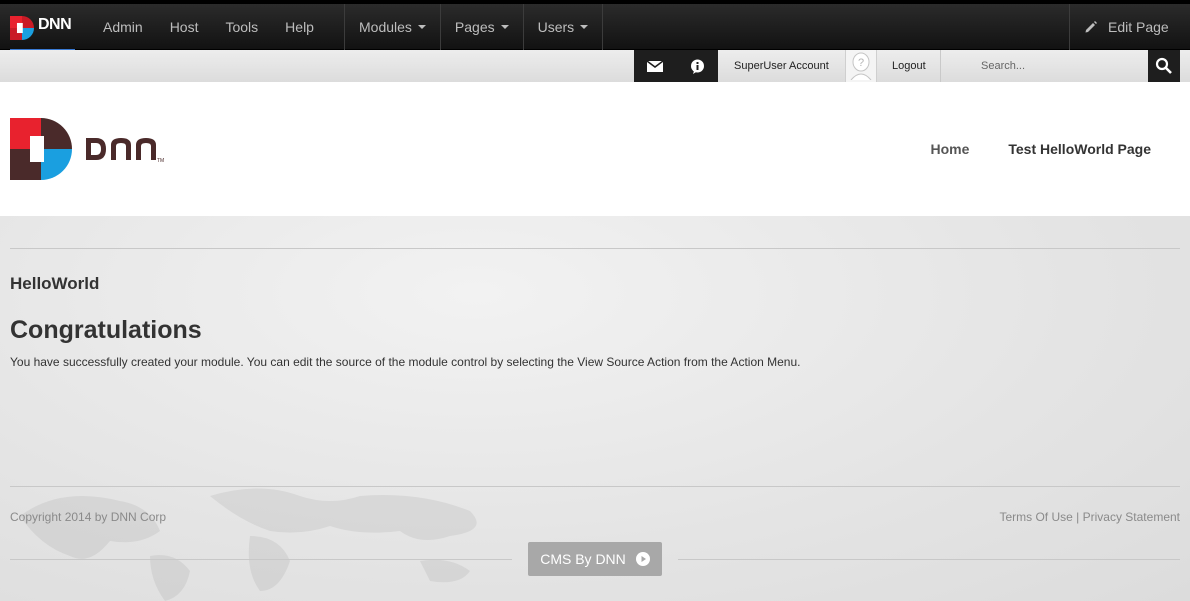 The width and height of the screenshot is (1190, 601). Describe the element at coordinates (595, 66) in the screenshot. I see `user-strip: SuperUser Account ? Logout` at that location.